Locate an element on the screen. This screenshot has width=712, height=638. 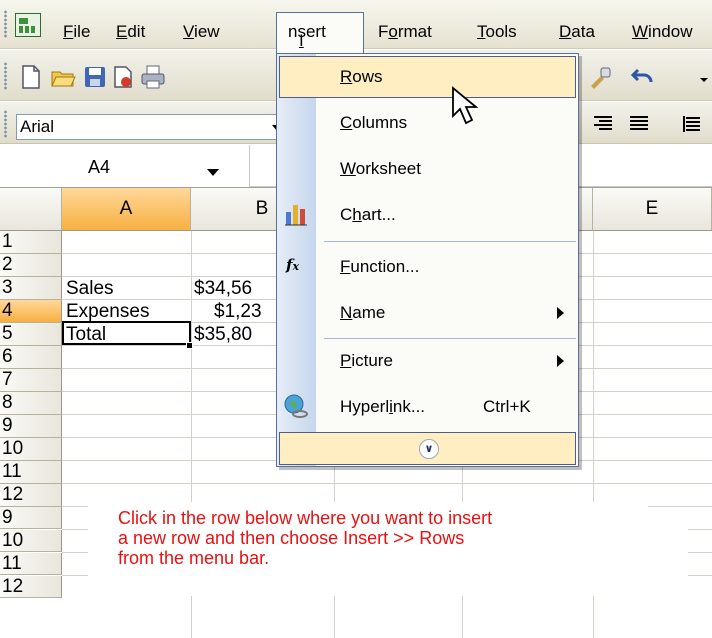
align-right-icon is located at coordinates (603, 124).